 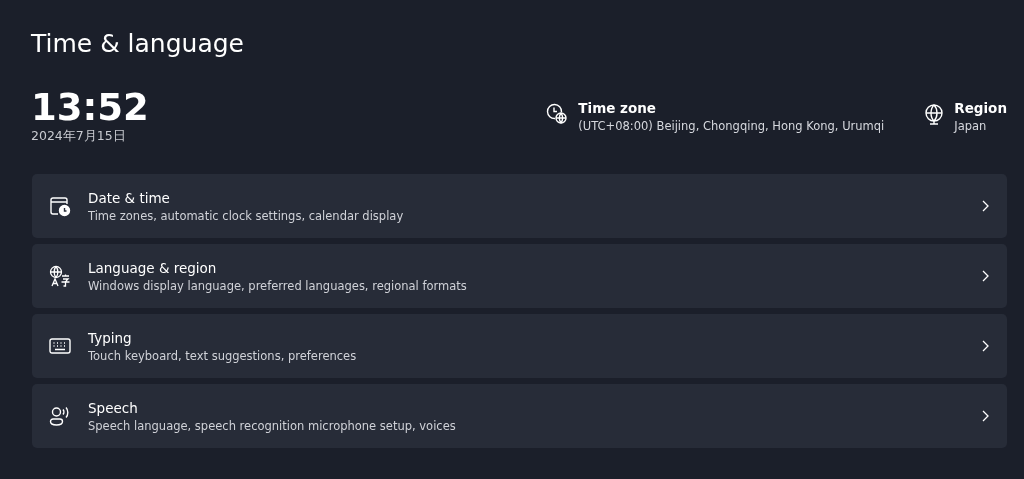 What do you see at coordinates (557, 114) in the screenshot?
I see `clock-globe-icon` at bounding box center [557, 114].